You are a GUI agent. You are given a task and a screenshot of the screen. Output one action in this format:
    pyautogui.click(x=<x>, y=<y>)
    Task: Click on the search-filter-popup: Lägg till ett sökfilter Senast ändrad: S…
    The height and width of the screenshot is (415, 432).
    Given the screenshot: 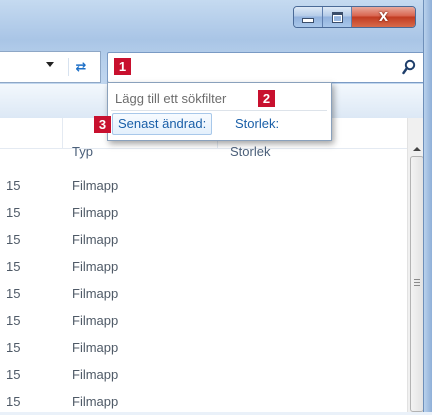 What is the action you would take?
    pyautogui.click(x=219, y=111)
    